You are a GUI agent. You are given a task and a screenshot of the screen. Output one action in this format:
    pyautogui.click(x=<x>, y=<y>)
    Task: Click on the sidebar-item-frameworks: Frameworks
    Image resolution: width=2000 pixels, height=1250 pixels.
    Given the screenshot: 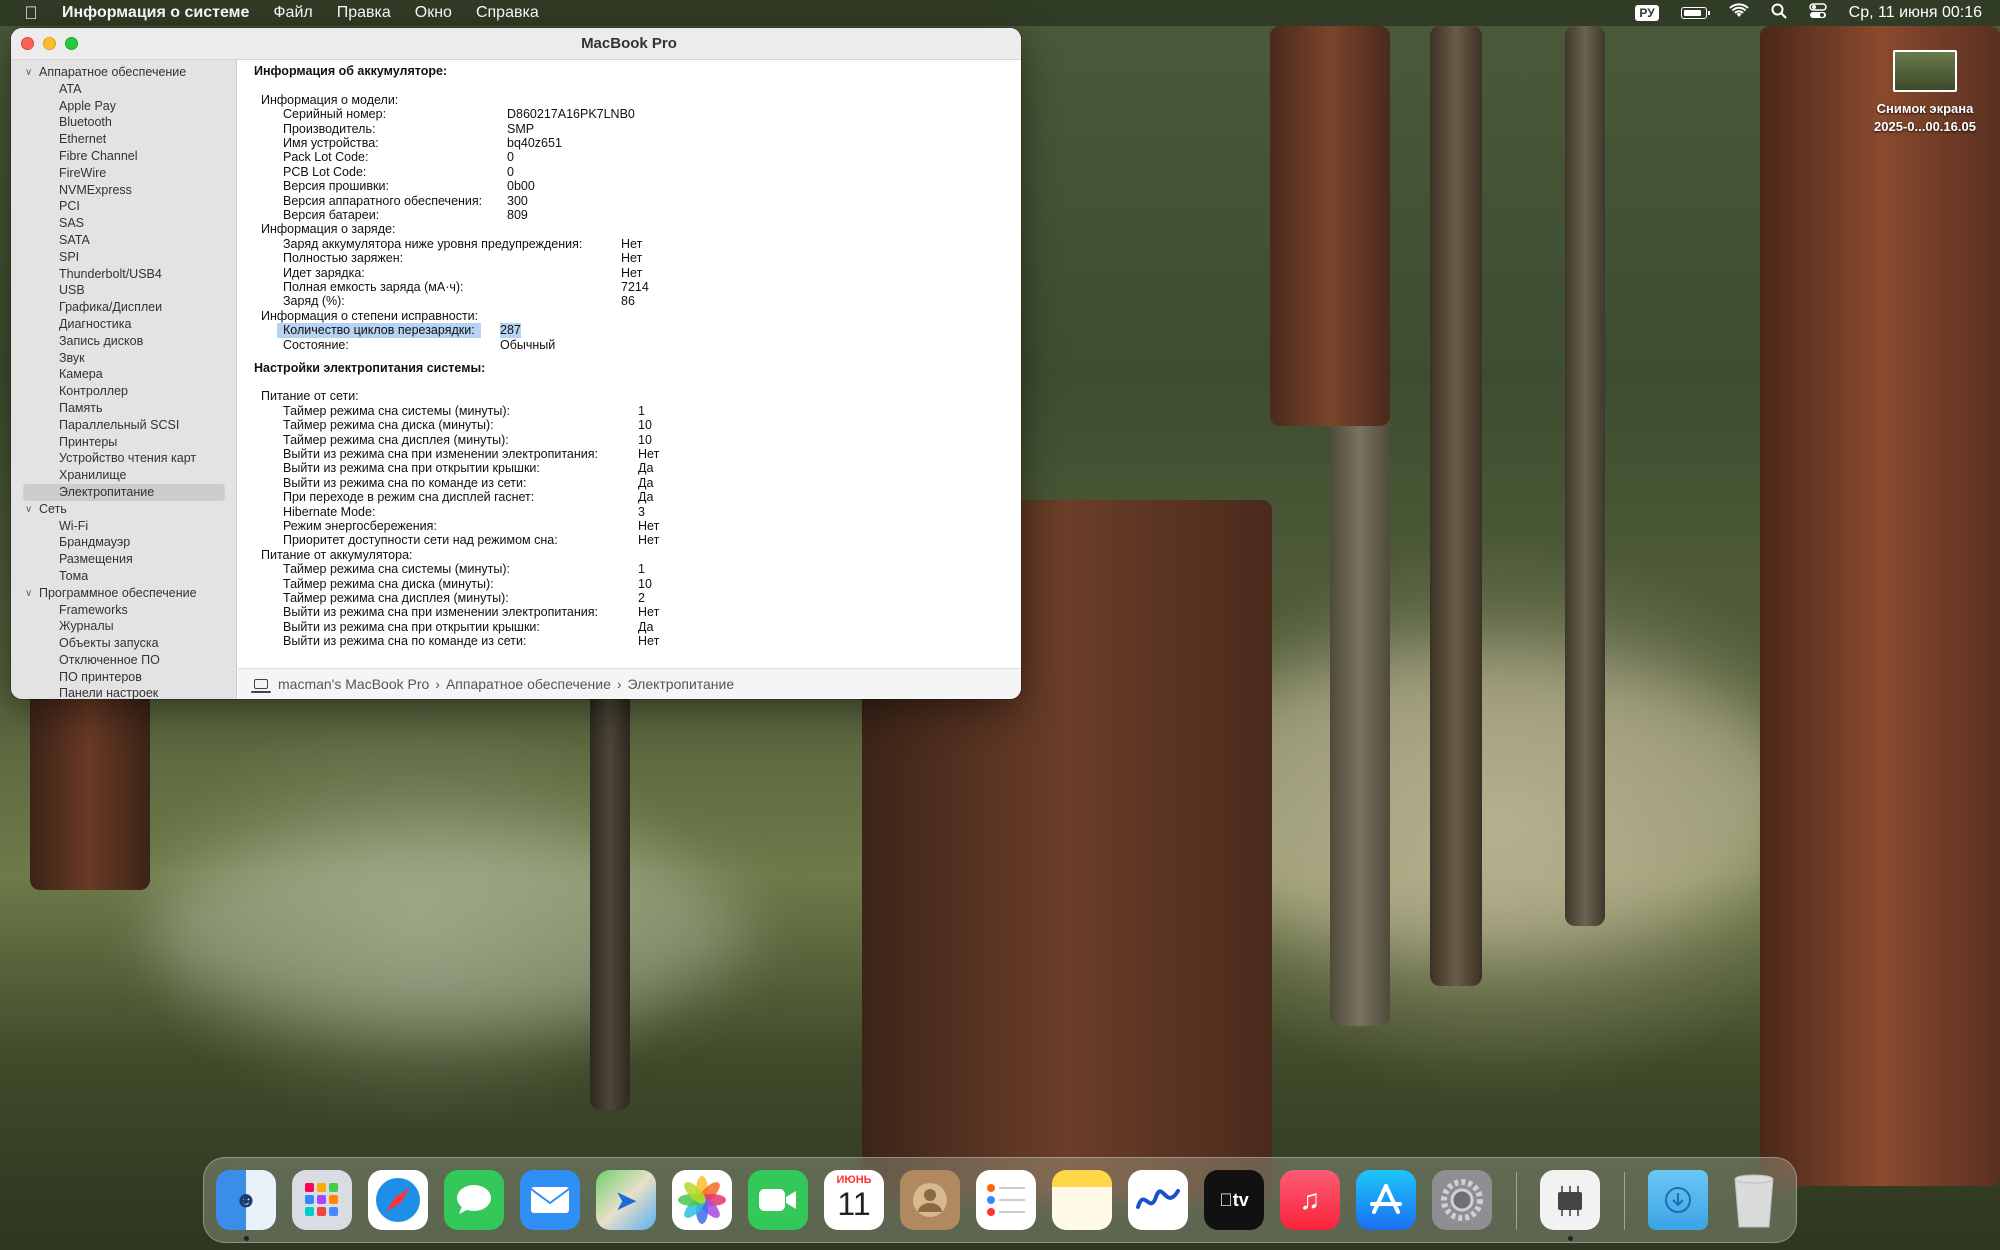 What is the action you would take?
    pyautogui.click(x=123, y=610)
    